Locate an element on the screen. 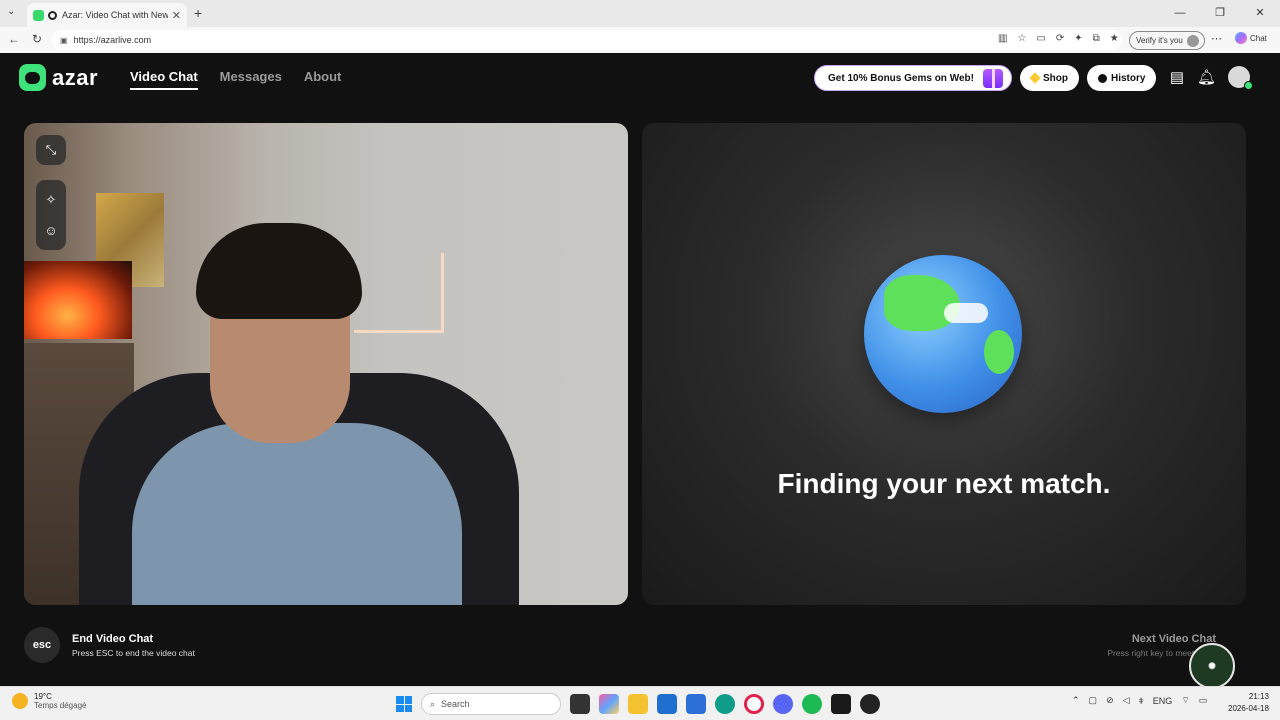  refresh-icon: ↻ is located at coordinates (37, 39).